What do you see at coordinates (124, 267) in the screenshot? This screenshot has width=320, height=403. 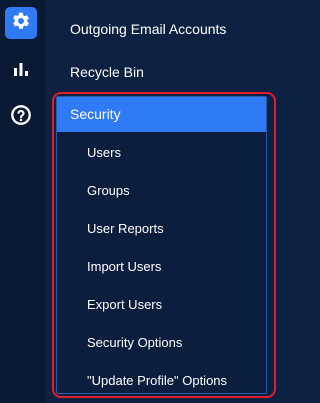 I see `submenu-item-import-users: Import Users` at bounding box center [124, 267].